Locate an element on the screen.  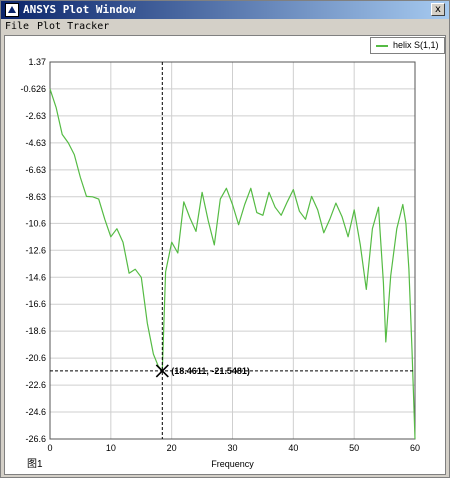
y-tick-label: -0.626 is located at coordinates (33, 89).